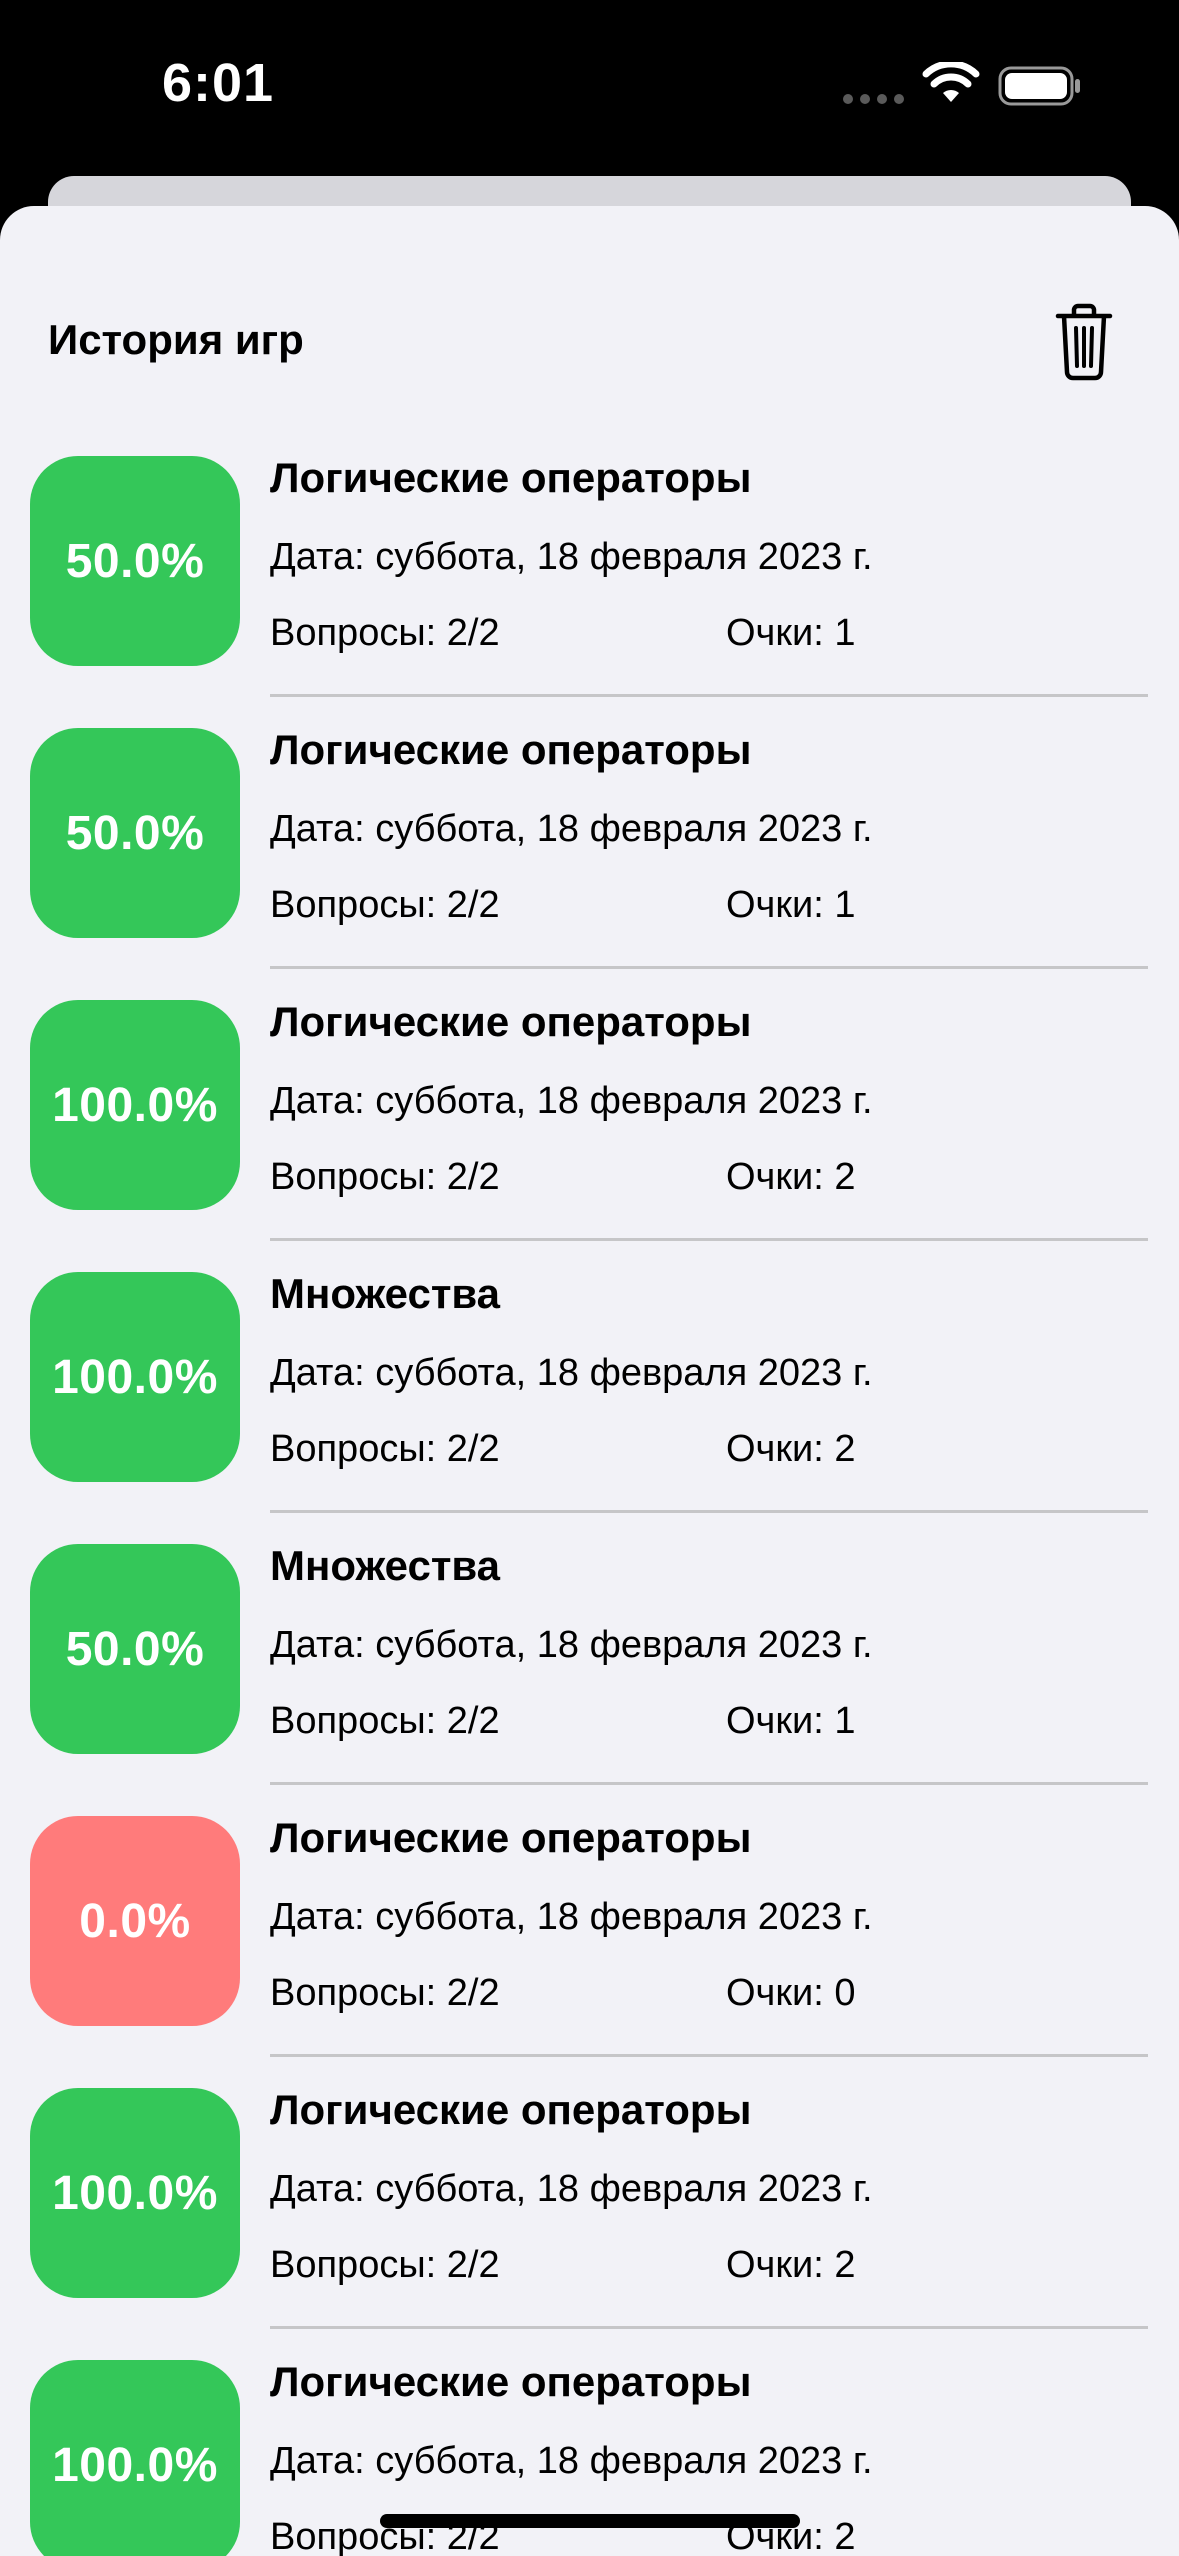  Describe the element at coordinates (135, 1921) in the screenshot. I see `result-badge: 0.0%` at that location.